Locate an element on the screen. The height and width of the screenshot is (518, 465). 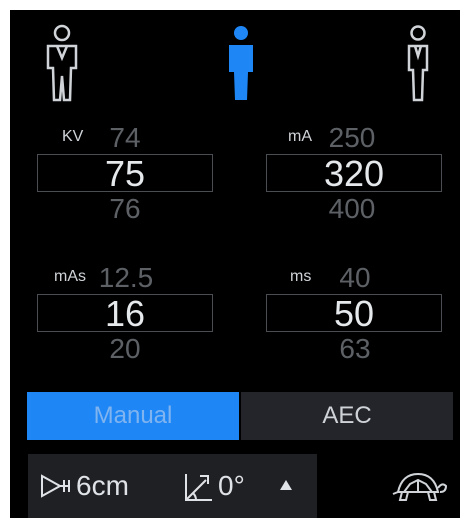
small-patient-icon is located at coordinates (62, 63).